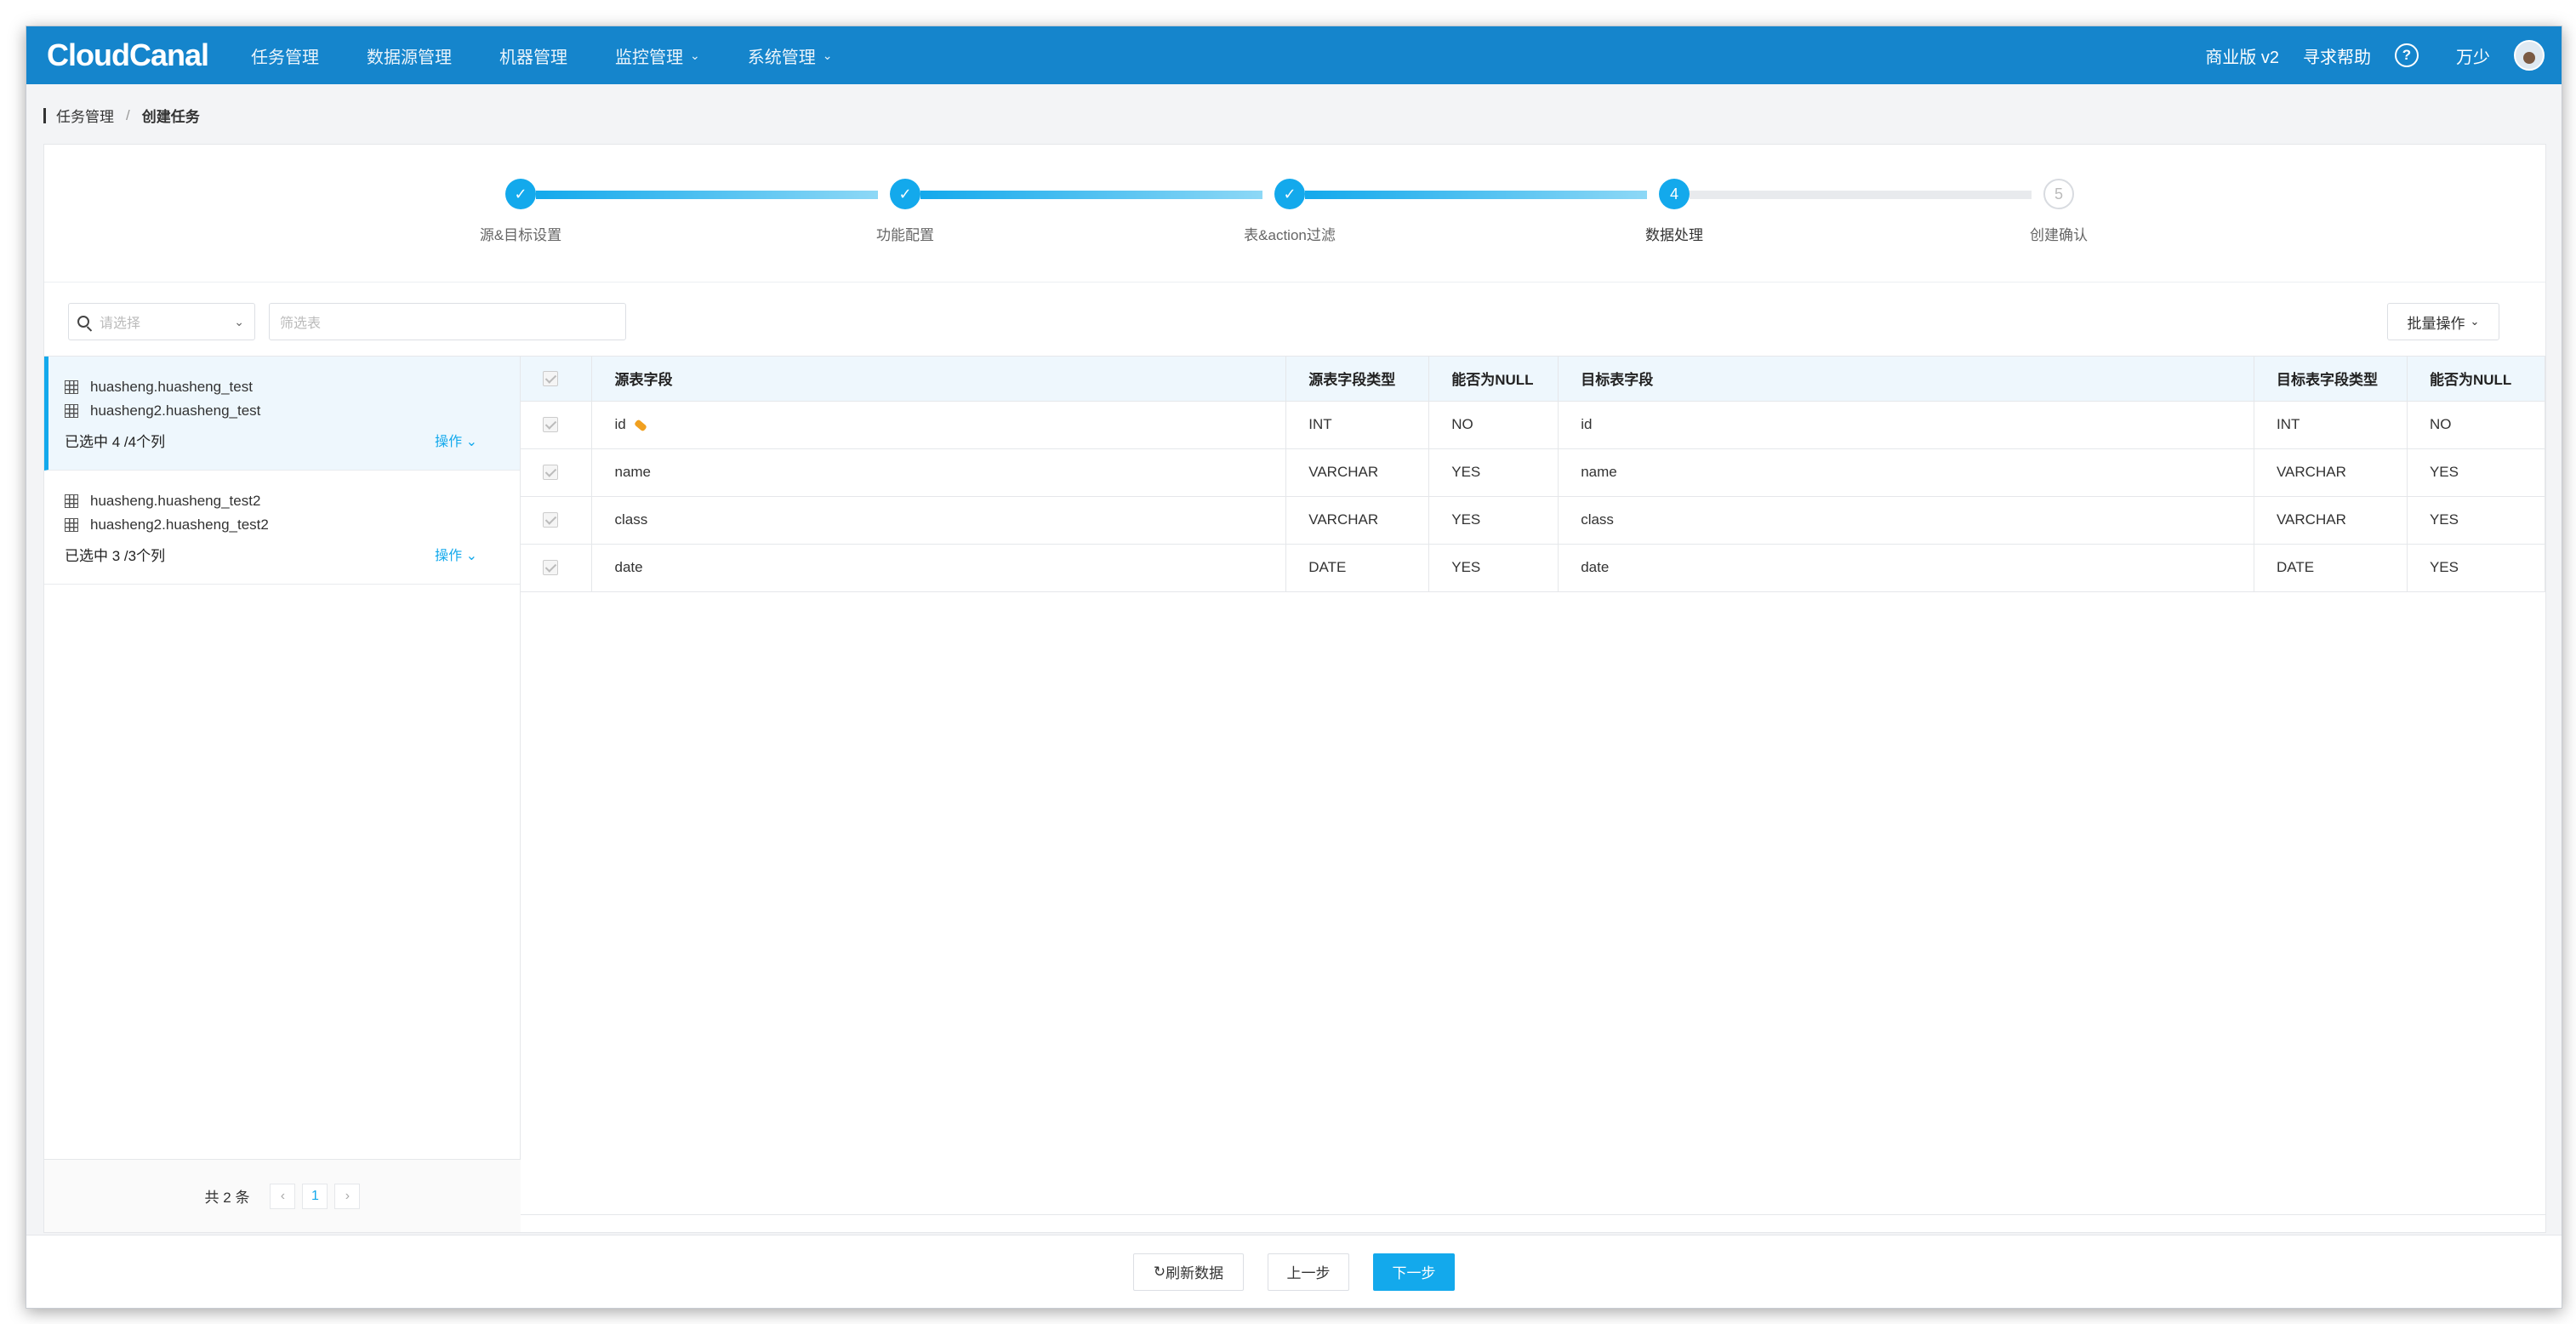  I want to click on step-4-number: 4, so click(1674, 194).